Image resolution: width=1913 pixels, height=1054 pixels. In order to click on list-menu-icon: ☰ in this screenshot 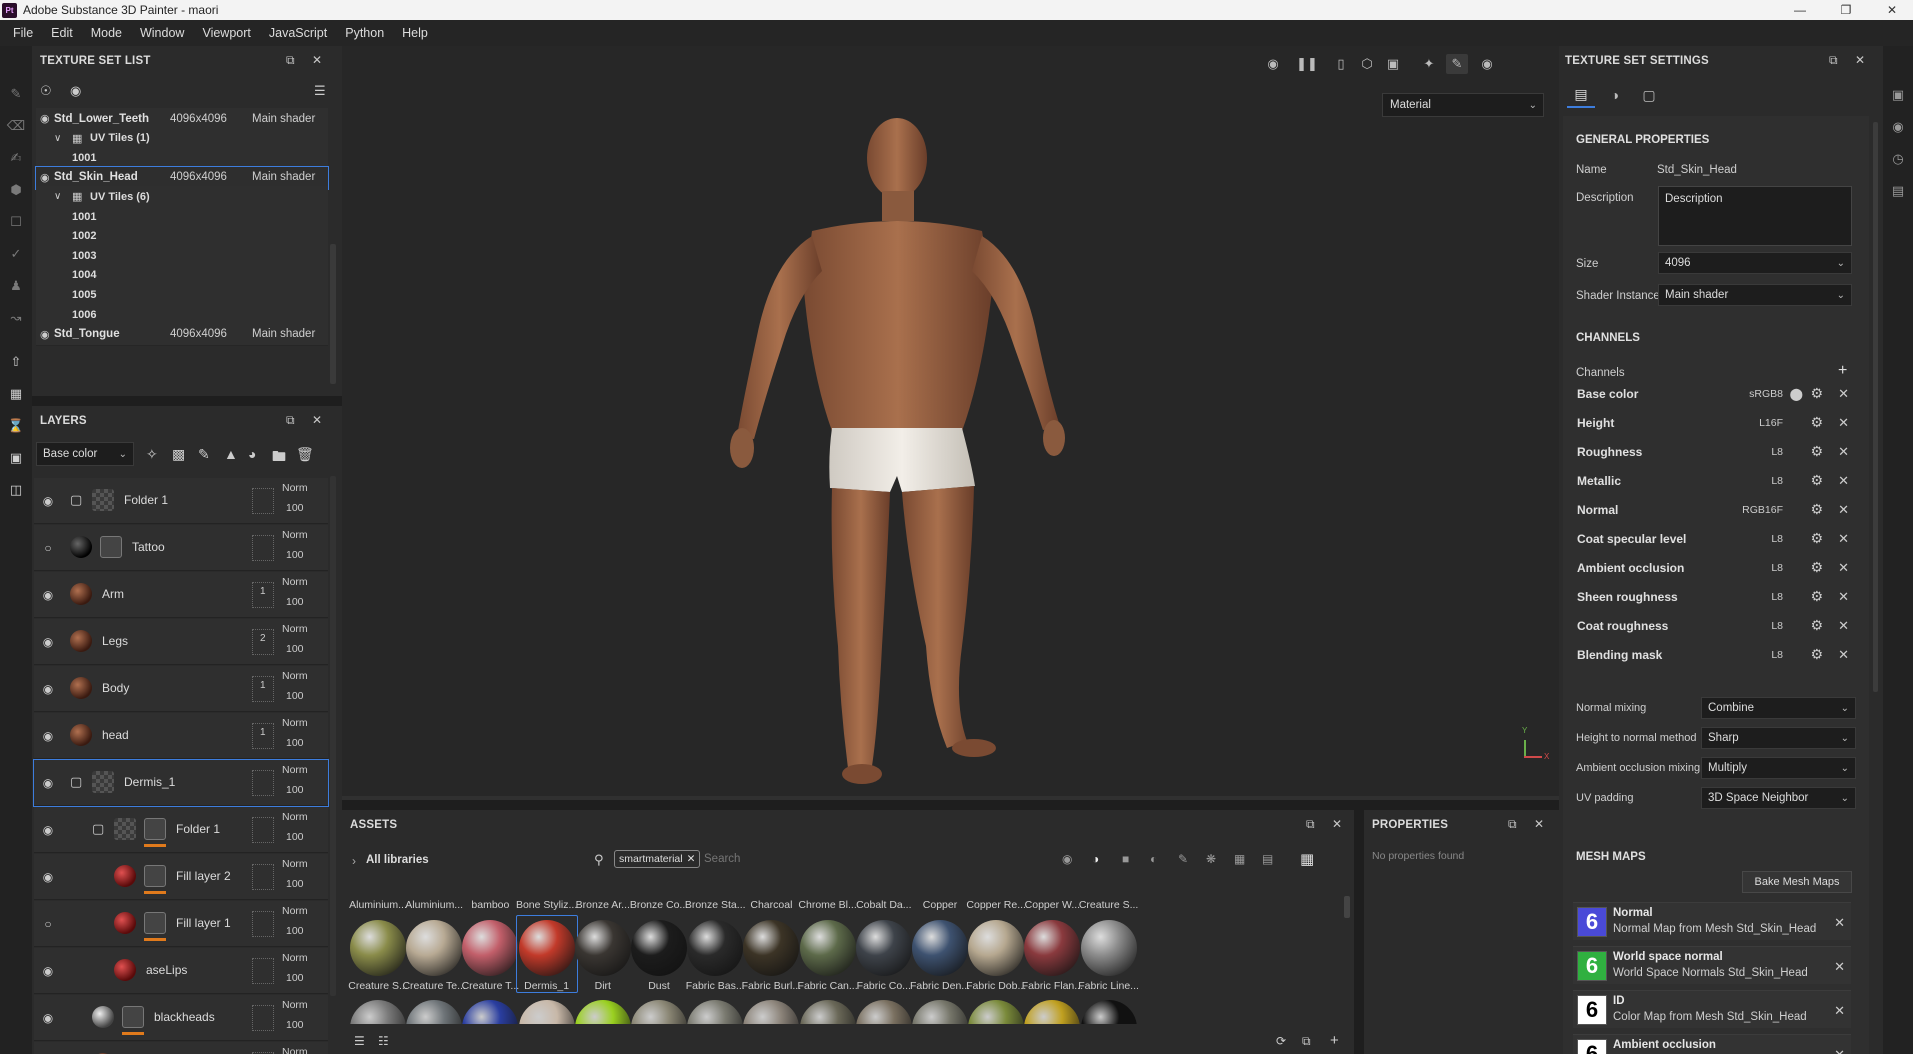, I will do `click(320, 91)`.